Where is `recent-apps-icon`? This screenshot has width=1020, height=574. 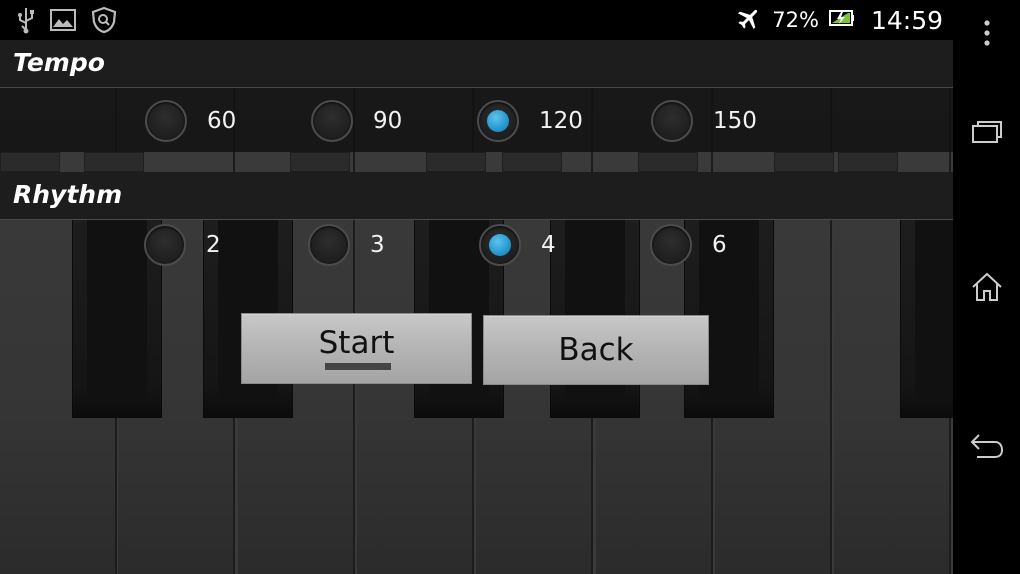
recent-apps-icon is located at coordinates (987, 132).